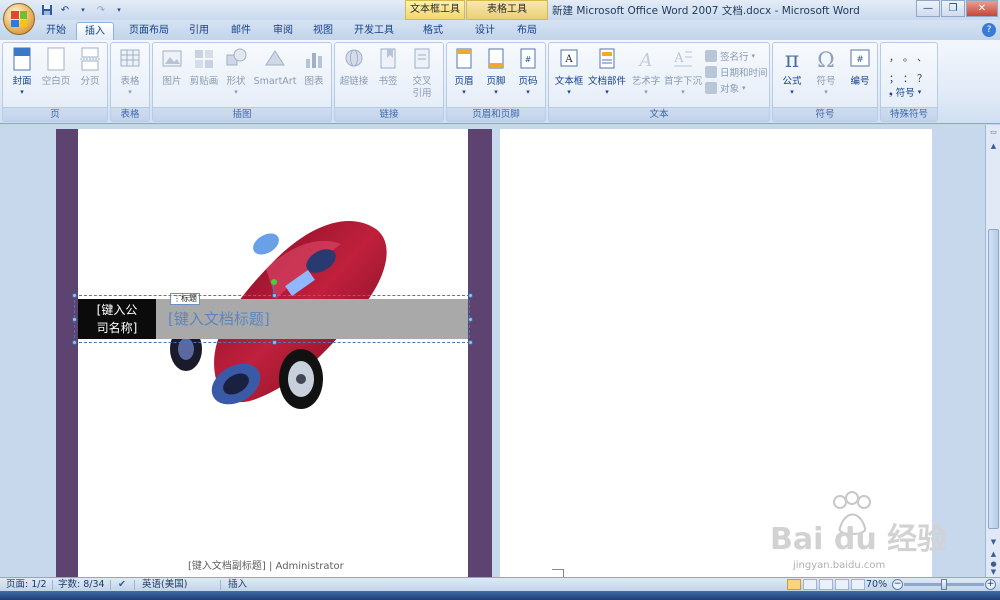 This screenshot has width=1000, height=600. What do you see at coordinates (910, 56) in the screenshot?
I see `special-char: 。` at bounding box center [910, 56].